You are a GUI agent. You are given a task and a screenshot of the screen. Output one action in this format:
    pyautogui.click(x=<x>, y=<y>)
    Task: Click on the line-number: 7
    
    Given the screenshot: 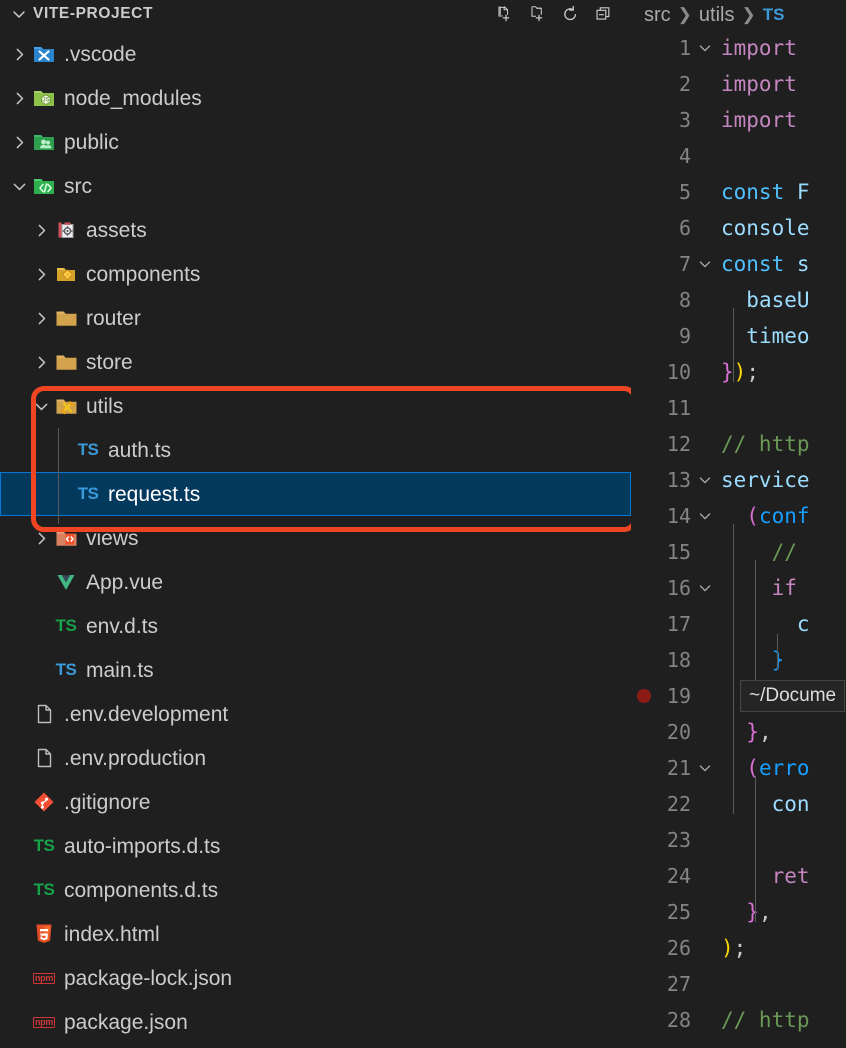 What is the action you would take?
    pyautogui.click(x=684, y=264)
    